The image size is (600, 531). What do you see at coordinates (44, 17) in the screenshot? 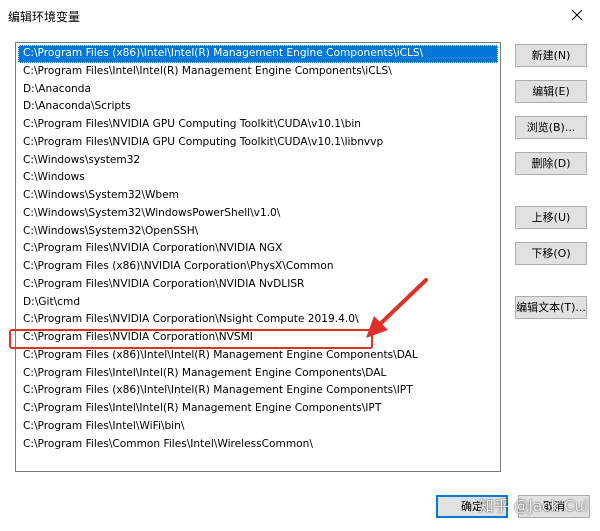
I see `window-title: 编辑环境变量` at bounding box center [44, 17].